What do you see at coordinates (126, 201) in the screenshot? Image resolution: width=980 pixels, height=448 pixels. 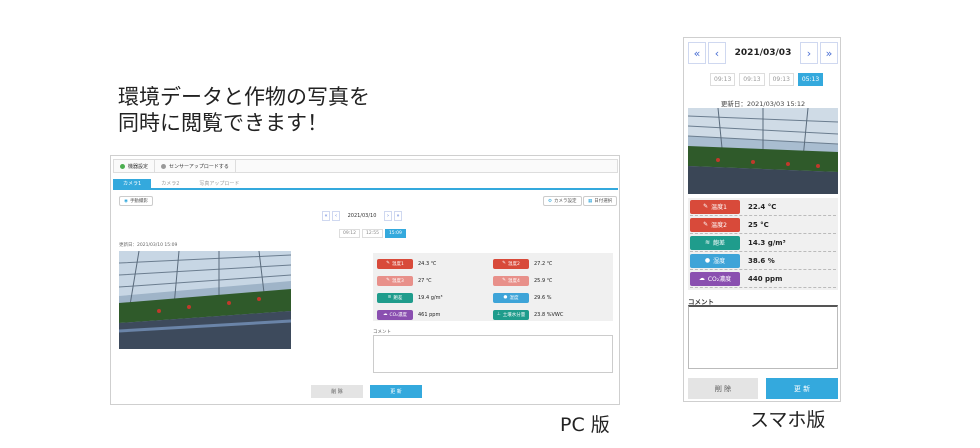 I see `camera-icon: ◉` at bounding box center [126, 201].